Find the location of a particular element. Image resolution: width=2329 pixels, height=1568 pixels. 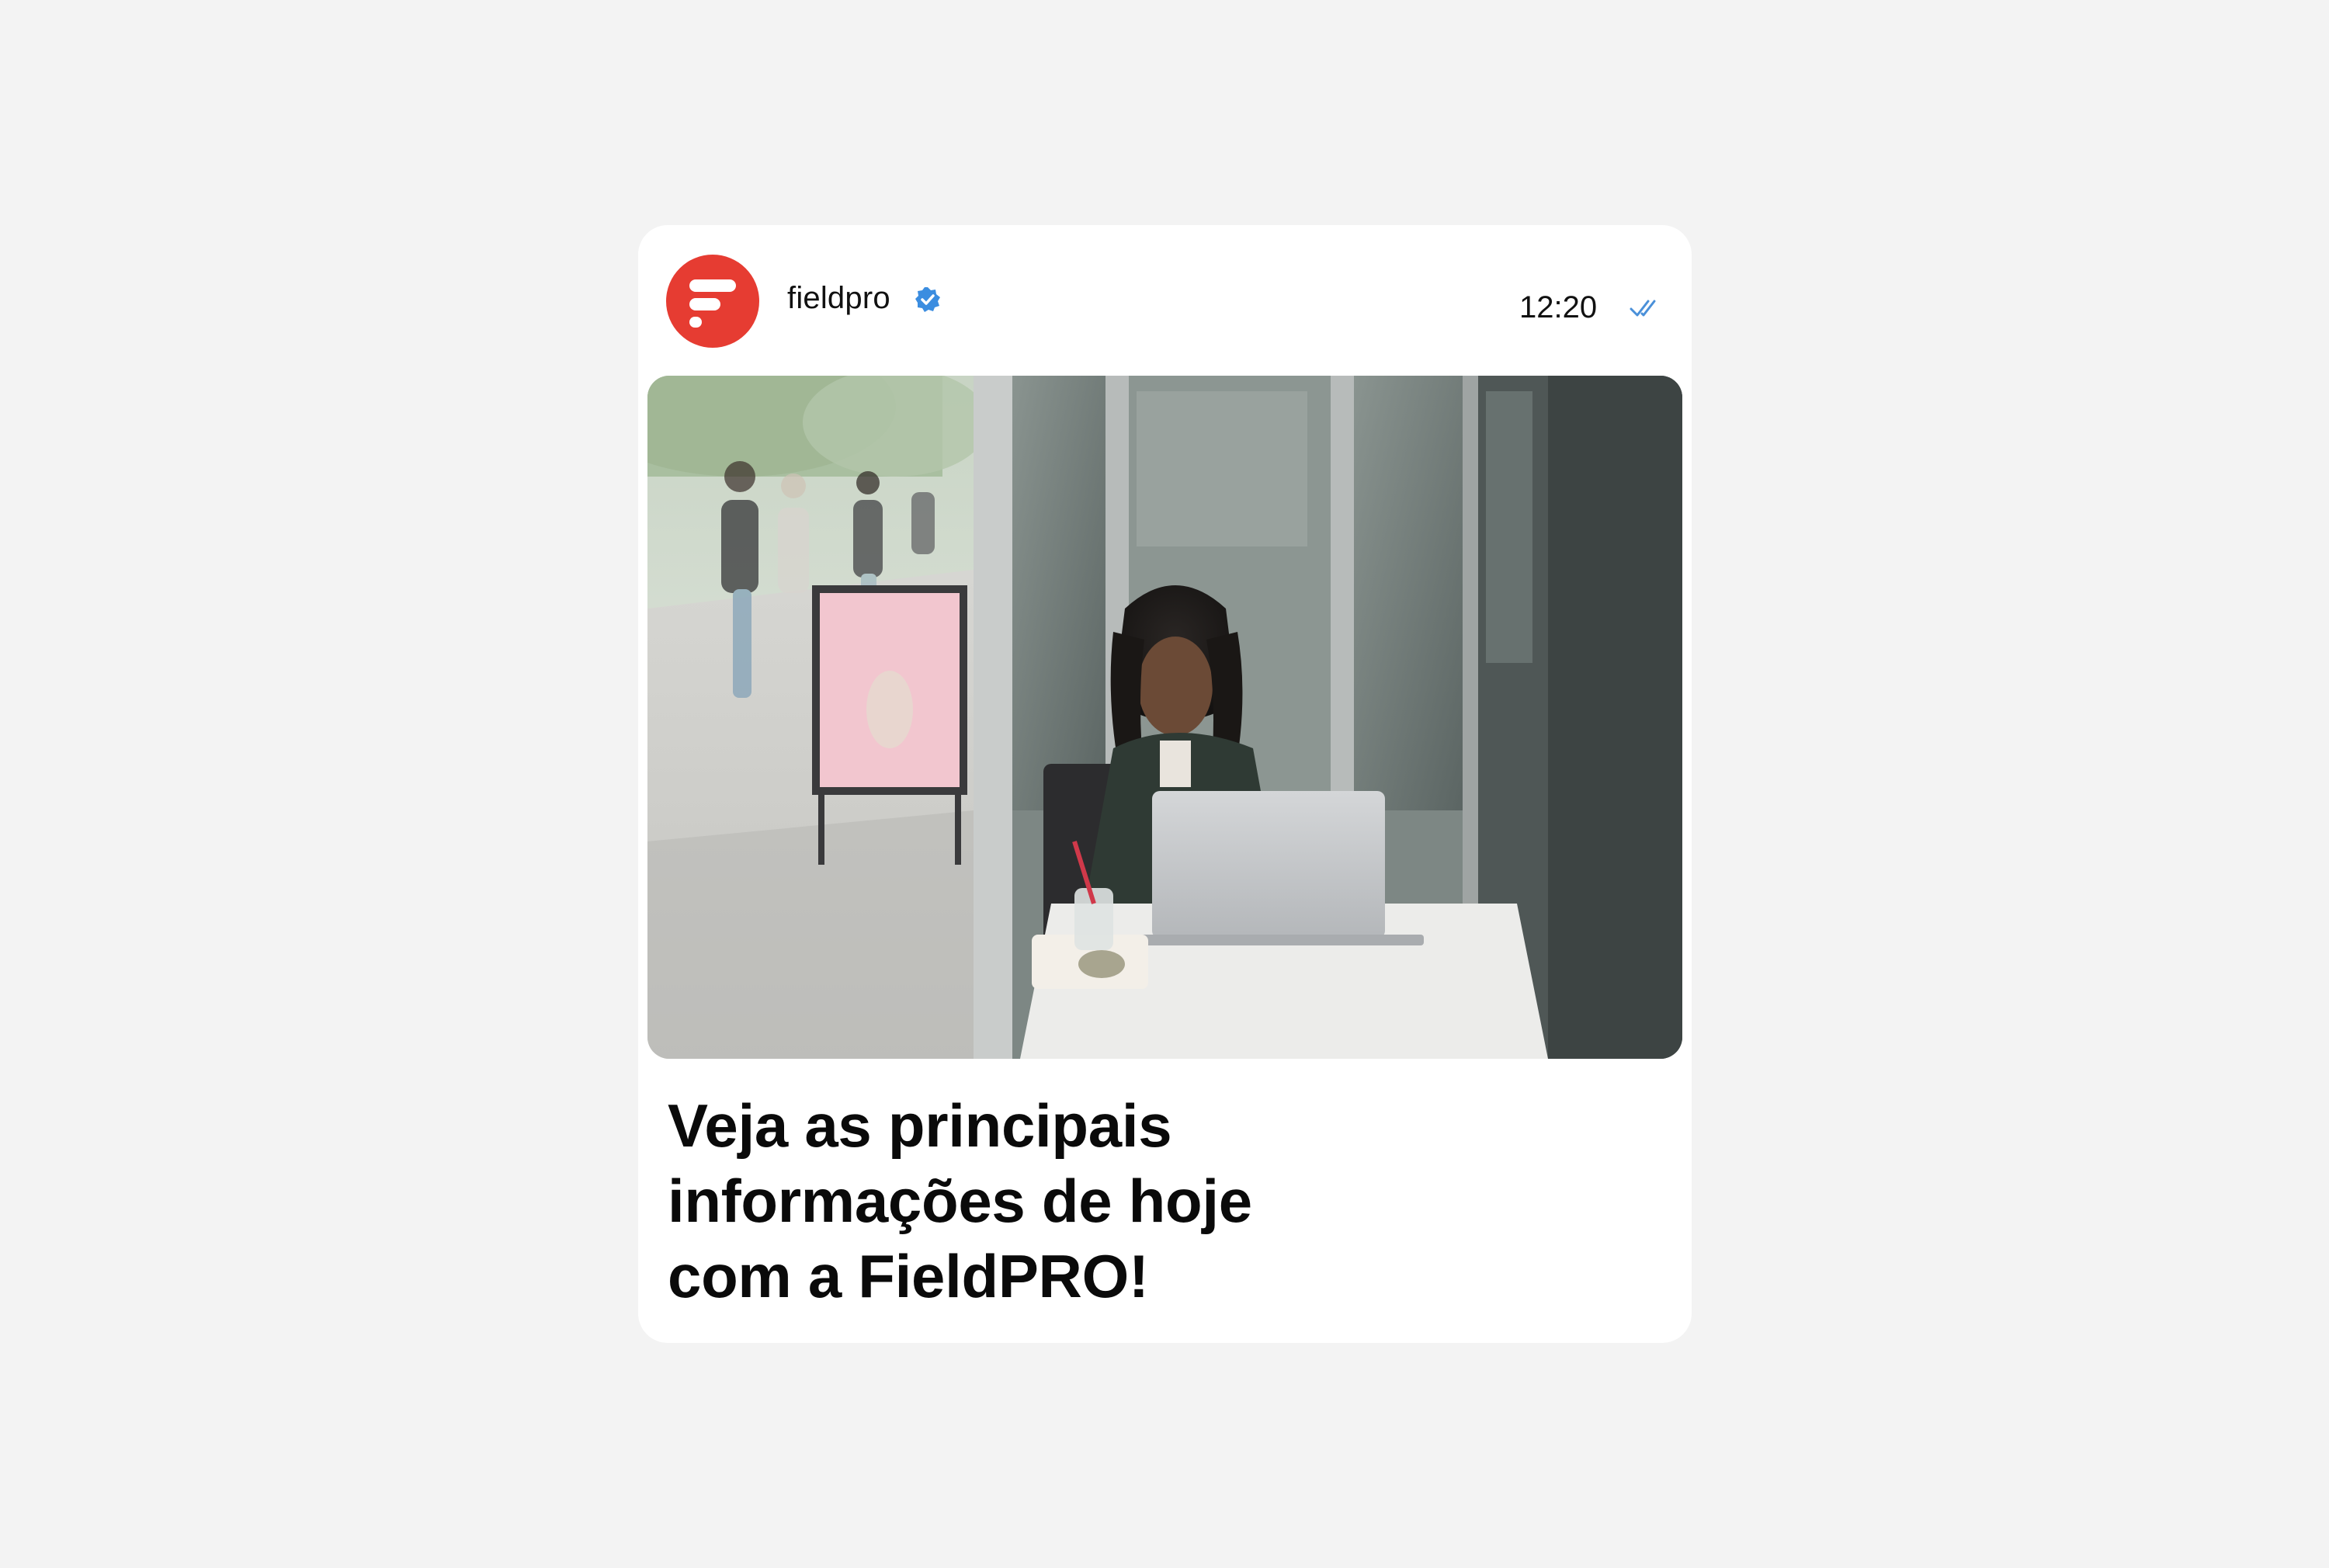

double-check-icon is located at coordinates (1643, 308).